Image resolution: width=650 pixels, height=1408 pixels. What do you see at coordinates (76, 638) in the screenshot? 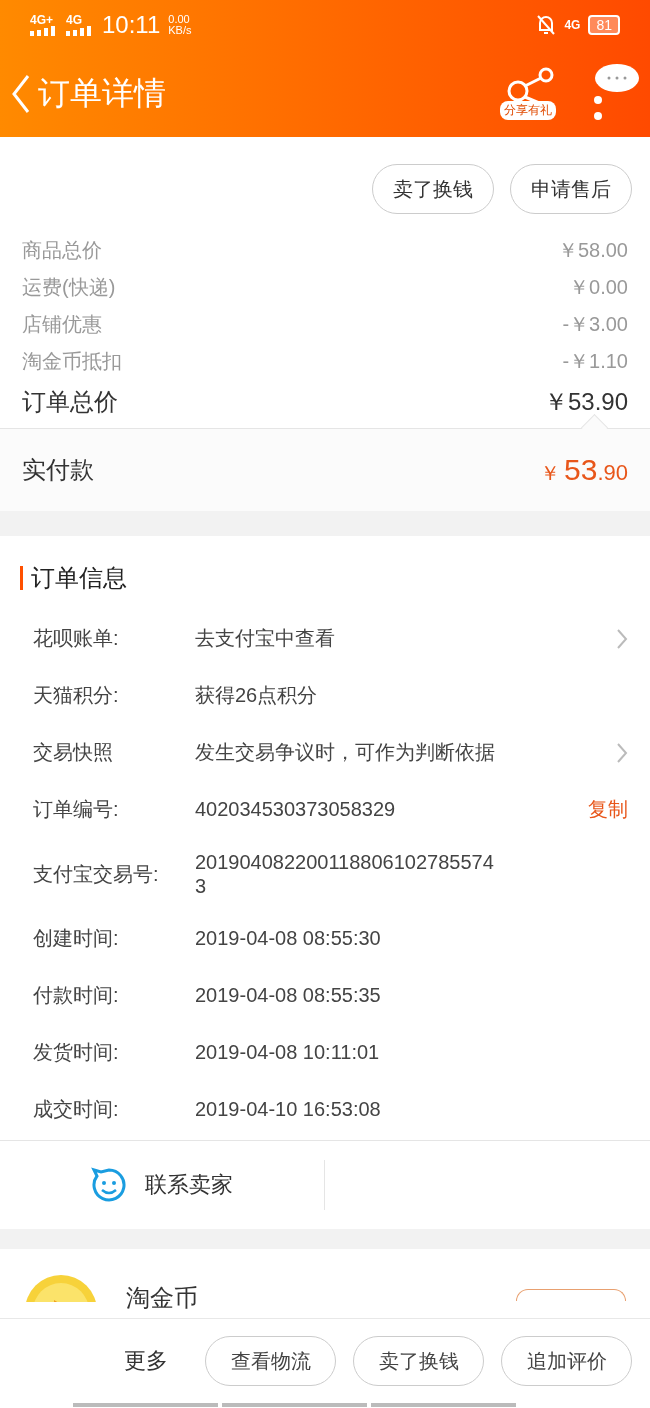
I see `info-label: 花呗账单:` at bounding box center [76, 638].